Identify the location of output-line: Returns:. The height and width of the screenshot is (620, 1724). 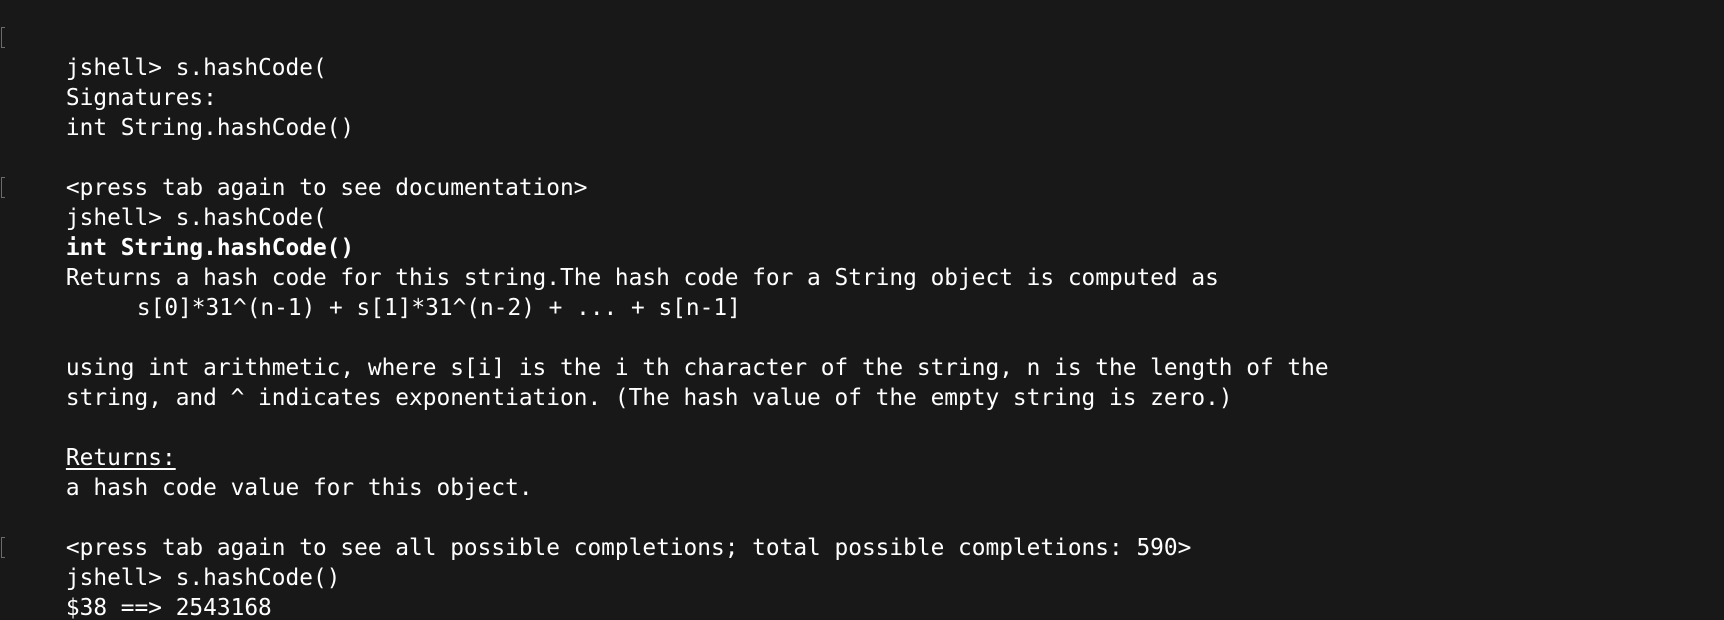
(862, 442).